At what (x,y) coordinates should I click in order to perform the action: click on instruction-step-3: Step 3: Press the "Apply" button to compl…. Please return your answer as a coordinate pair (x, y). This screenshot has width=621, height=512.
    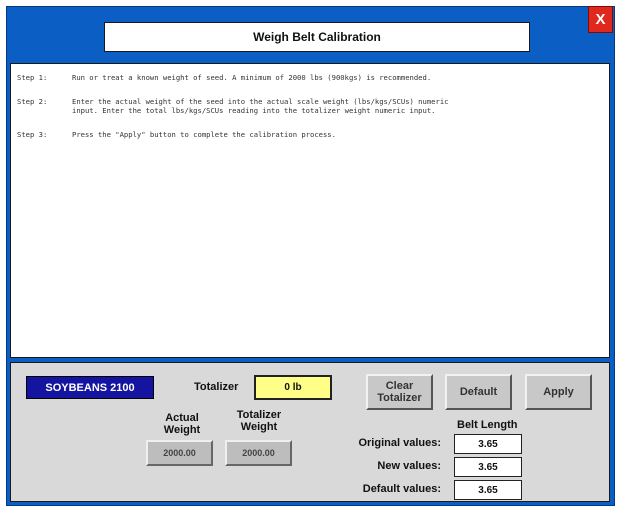
    Looking at the image, I should click on (176, 134).